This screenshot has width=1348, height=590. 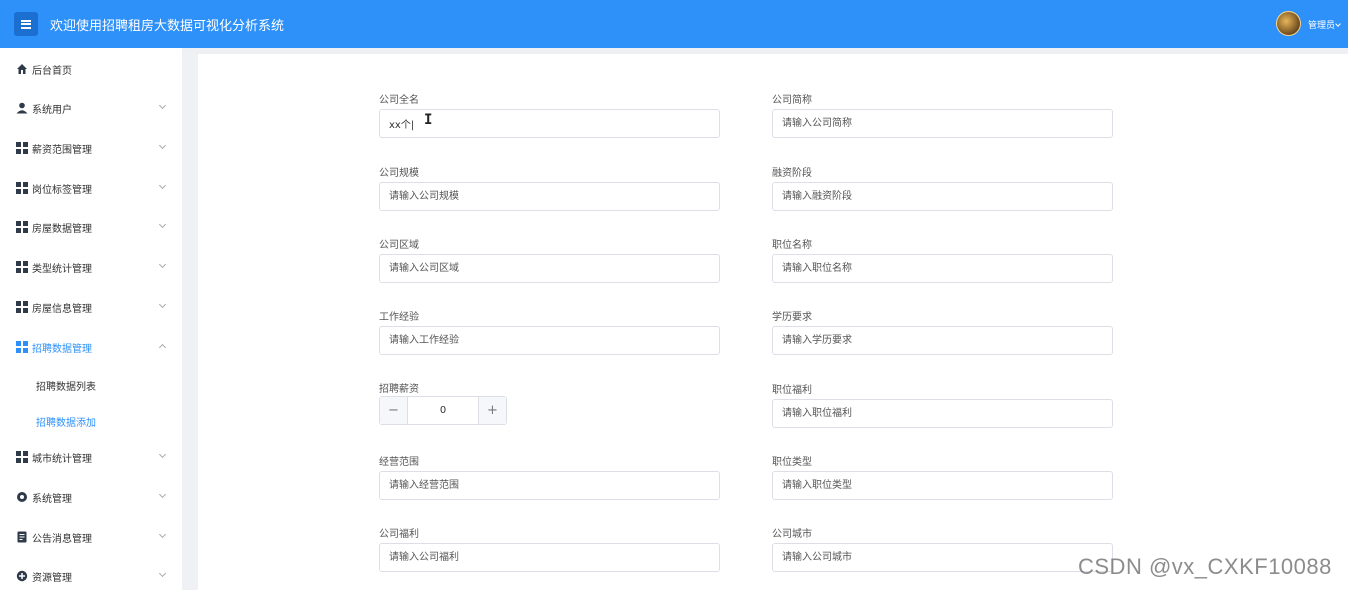 I want to click on home-icon, so click(x=22, y=69).